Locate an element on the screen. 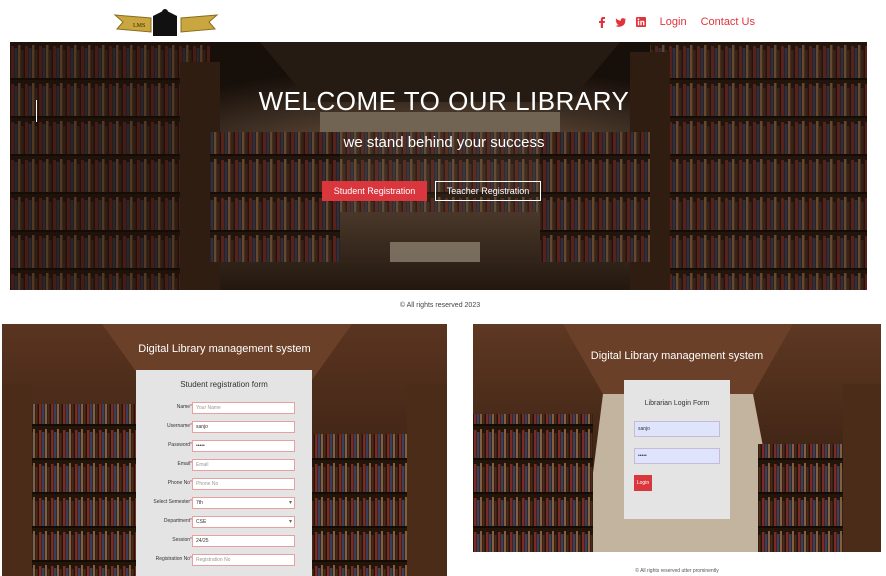  session-input: 24/25 is located at coordinates (243, 541).